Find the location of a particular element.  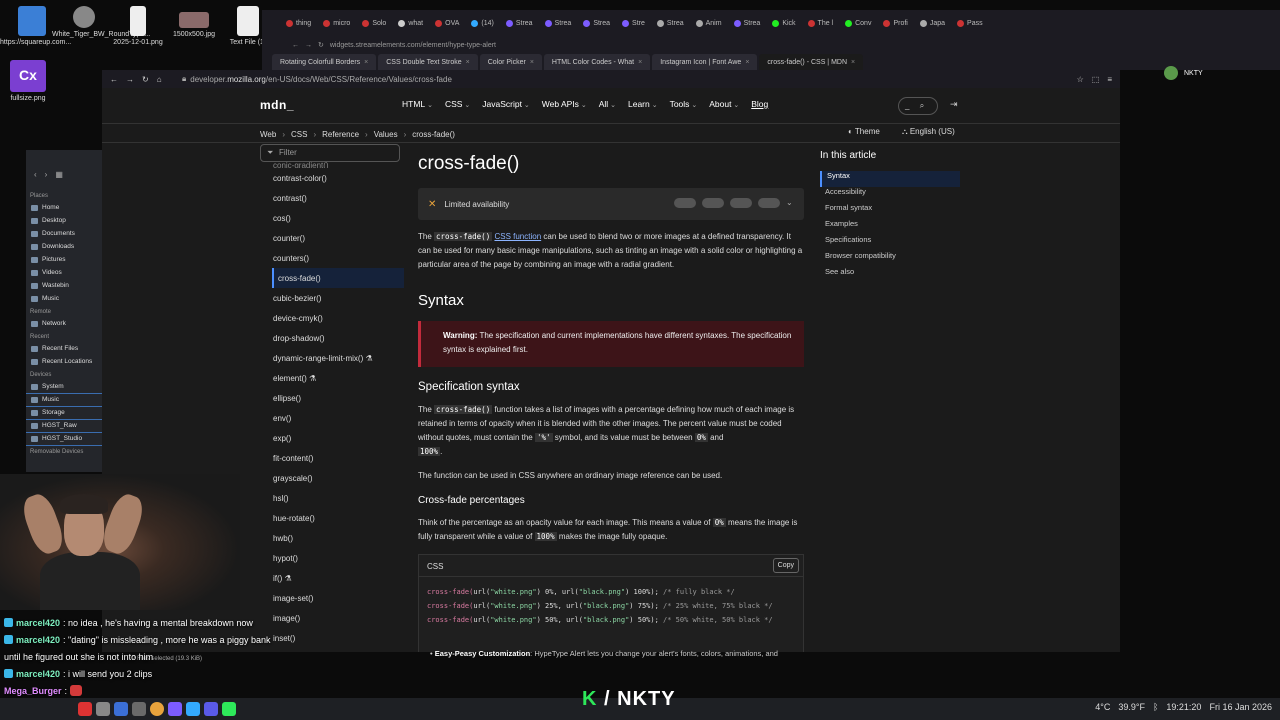

bg-tab: Conv is located at coordinates (858, 23).